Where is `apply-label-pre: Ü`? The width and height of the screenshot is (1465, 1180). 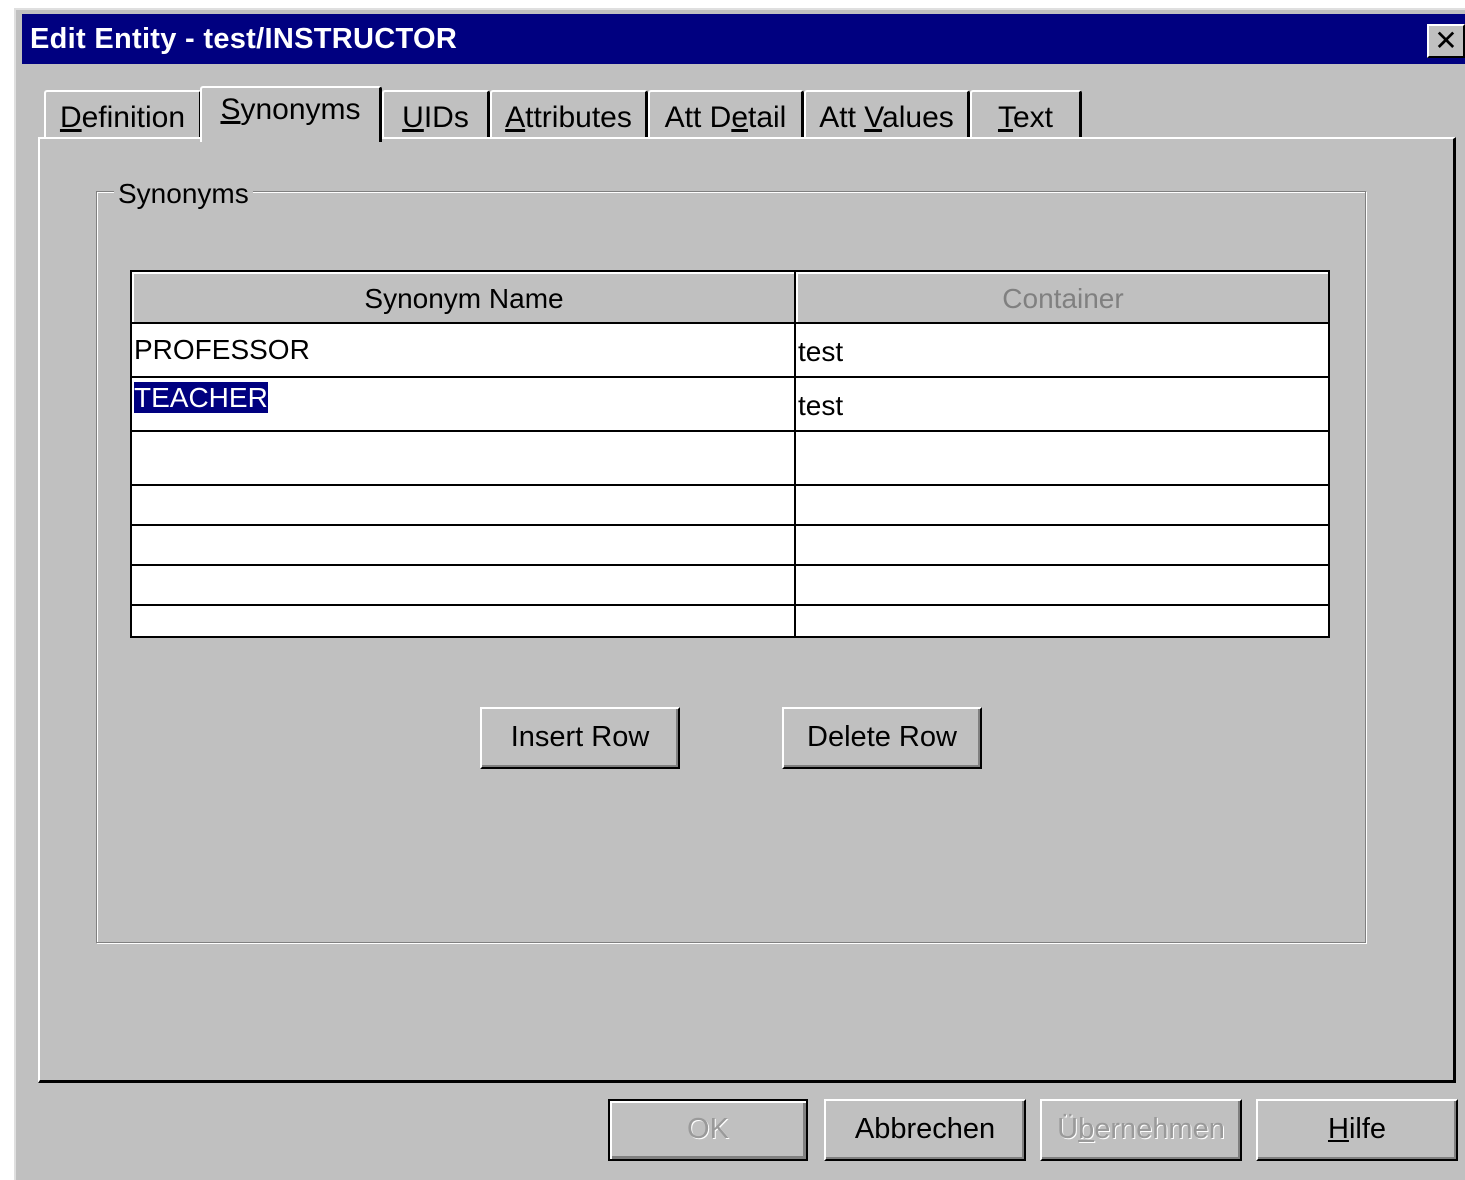
apply-label-pre: Ü is located at coordinates (1068, 1129).